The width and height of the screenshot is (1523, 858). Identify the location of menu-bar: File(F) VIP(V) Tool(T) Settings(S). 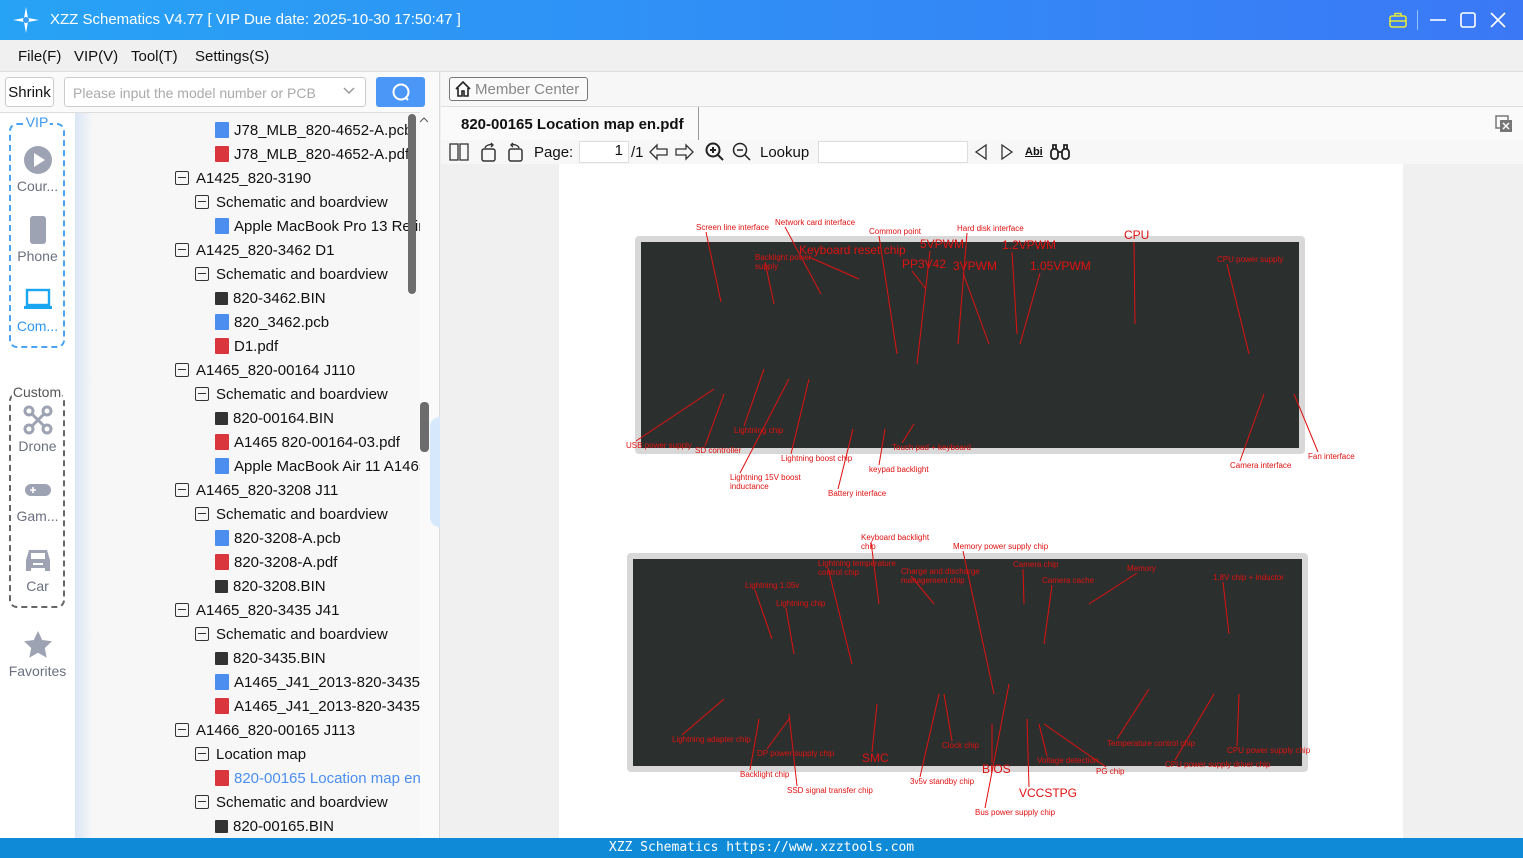
(761, 56).